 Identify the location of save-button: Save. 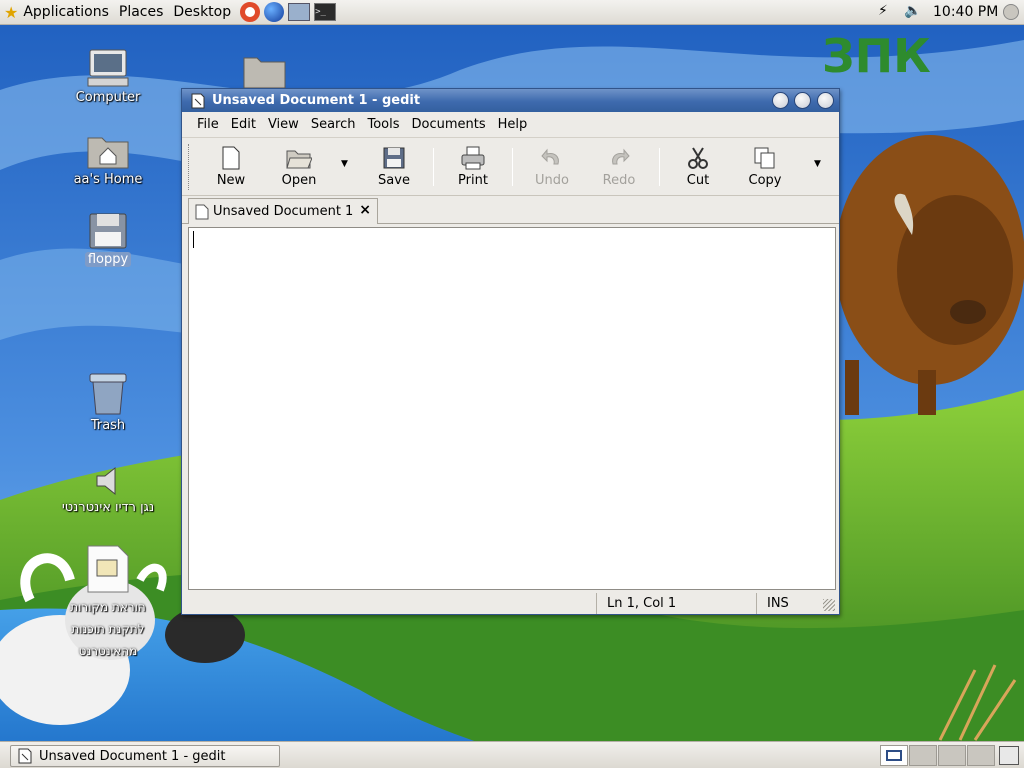
(394, 167).